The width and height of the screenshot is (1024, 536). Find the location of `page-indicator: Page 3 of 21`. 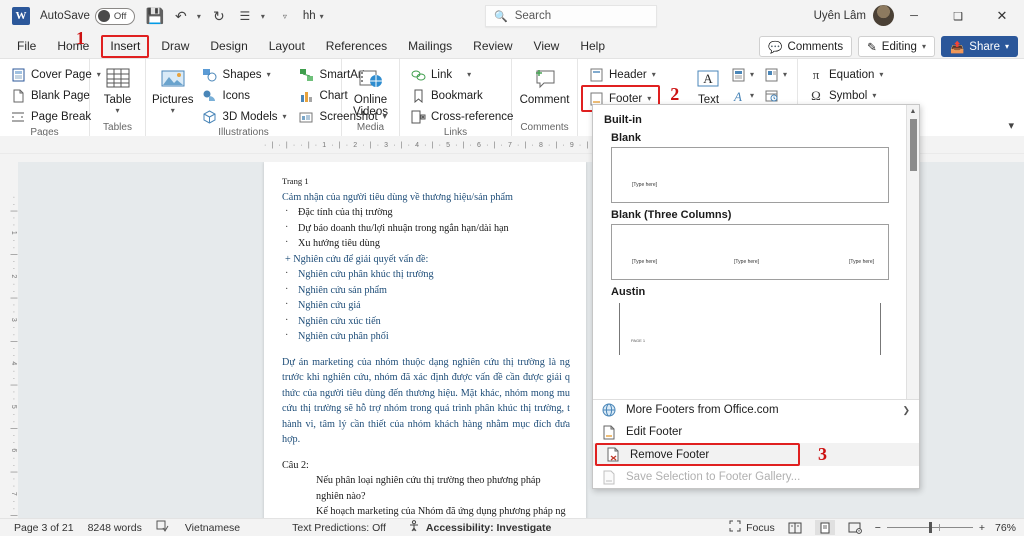

page-indicator: Page 3 of 21 is located at coordinates (44, 528).